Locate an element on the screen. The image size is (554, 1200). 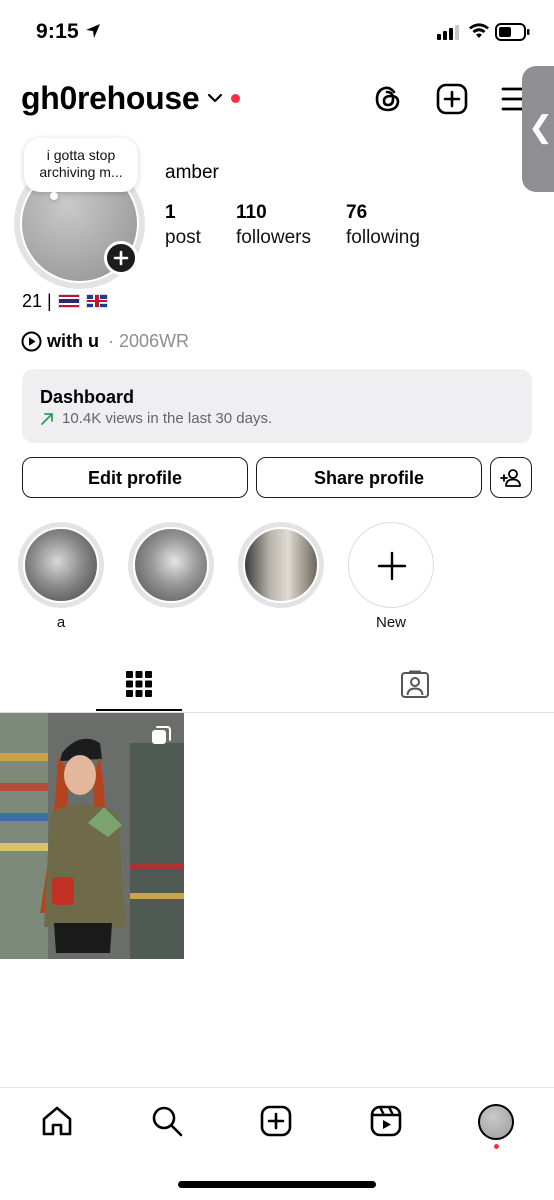
add-person-icon is located at coordinates (510, 478).